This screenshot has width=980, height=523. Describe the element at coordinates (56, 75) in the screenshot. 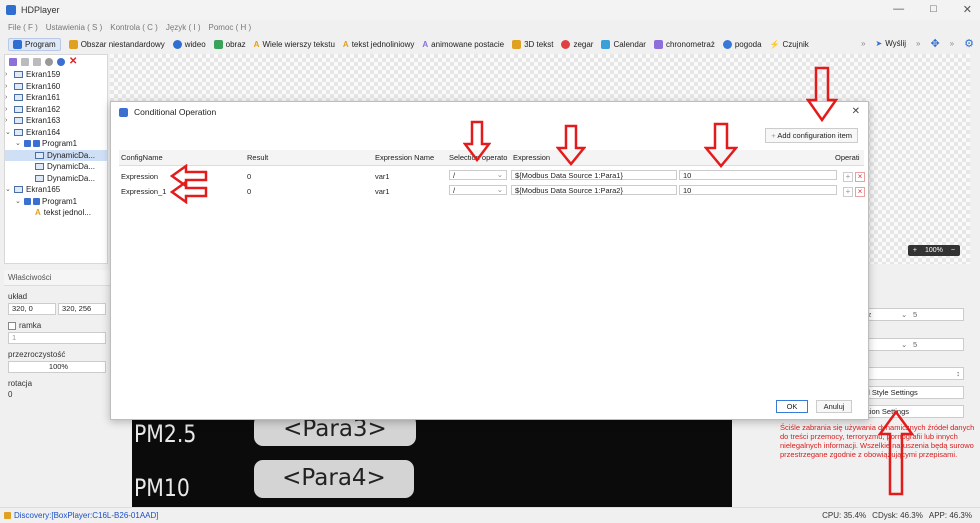

I see `tree-item-screen: › Ekran159` at that location.